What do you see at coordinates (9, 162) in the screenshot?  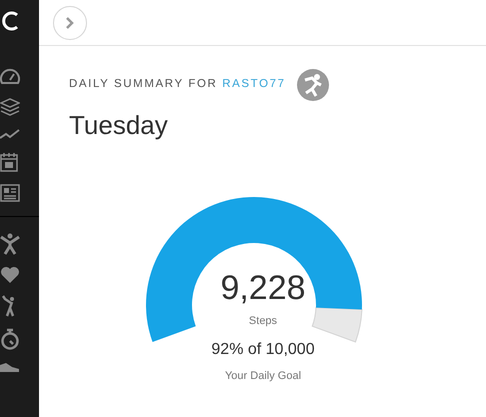 I see `calendar-icon` at bounding box center [9, 162].